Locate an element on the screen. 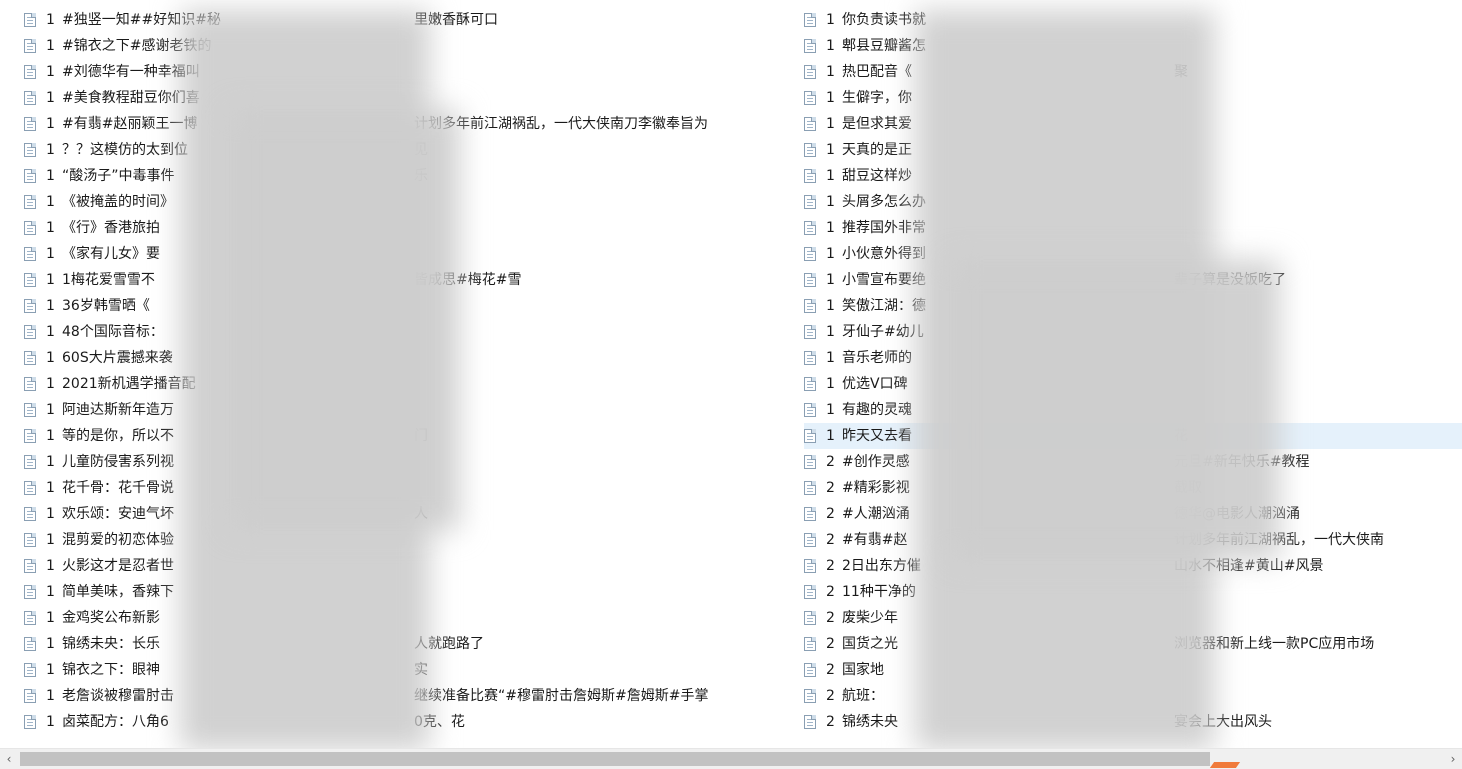 Image resolution: width=1462 pixels, height=769 pixels. orange-accent-mark is located at coordinates (1225, 765).